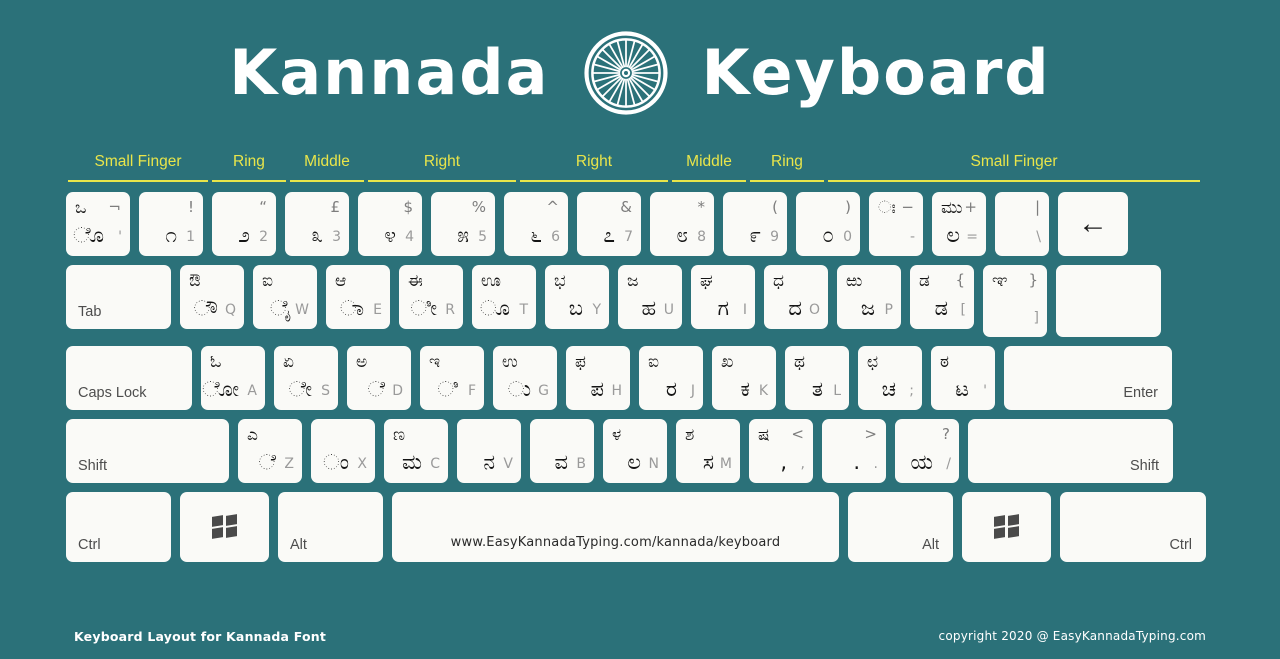 The width and height of the screenshot is (1280, 659). I want to click on key-legend-shifted: ಐ, so click(267, 281).